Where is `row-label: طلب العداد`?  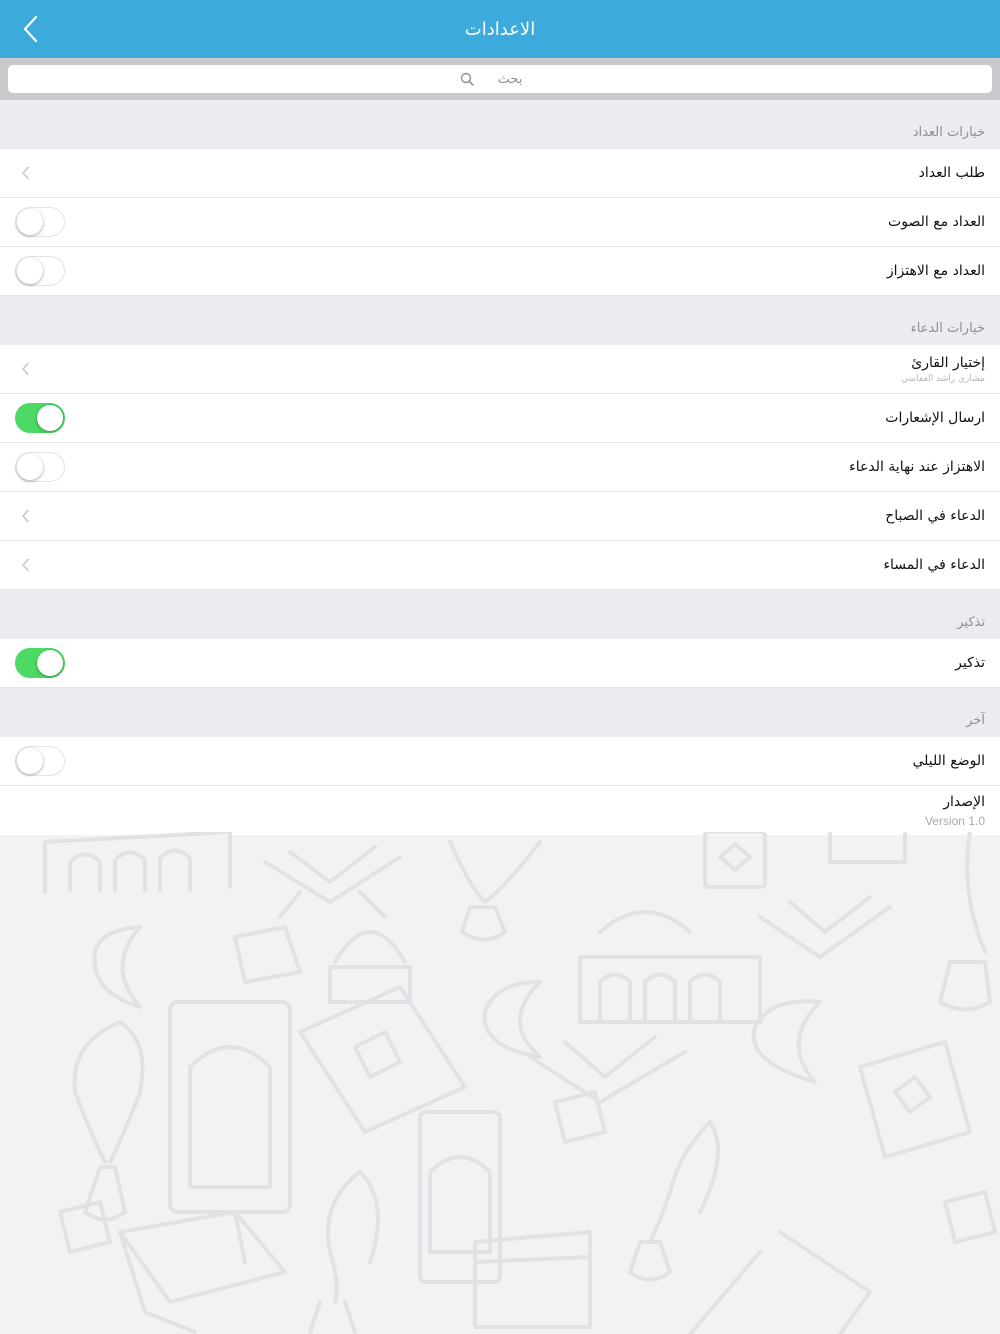
row-label: طلب العداد is located at coordinates (951, 173).